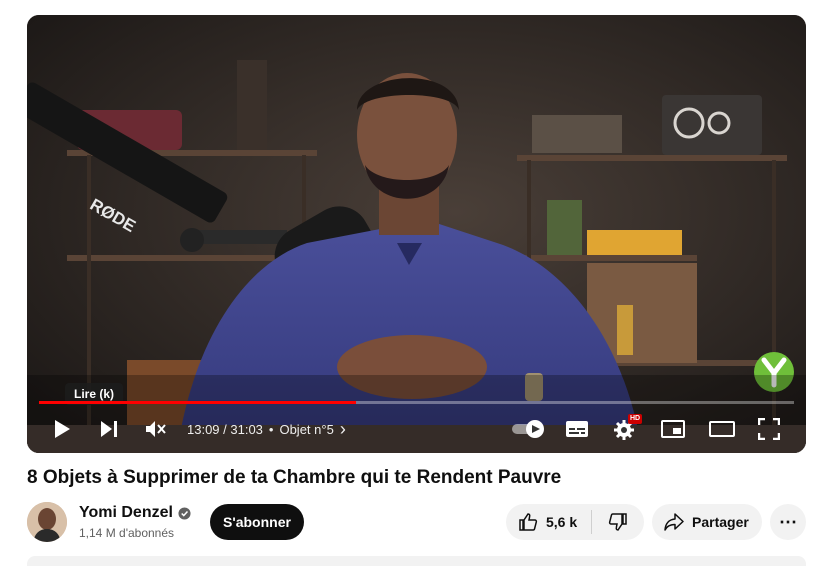  What do you see at coordinates (627, 429) in the screenshot?
I see `settings-button: HD` at bounding box center [627, 429].